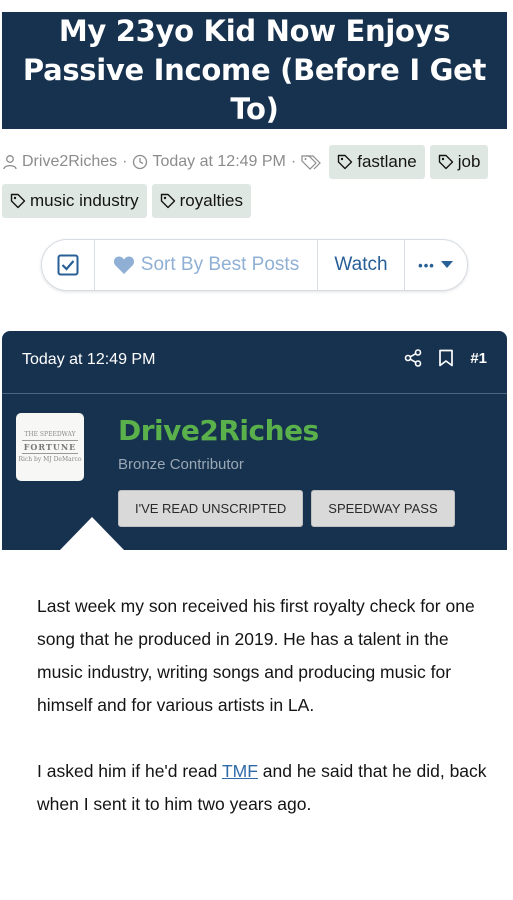 The width and height of the screenshot is (513, 900). What do you see at coordinates (383, 508) in the screenshot?
I see `badge-speedway-pass: SPEEDWAY PASS` at bounding box center [383, 508].